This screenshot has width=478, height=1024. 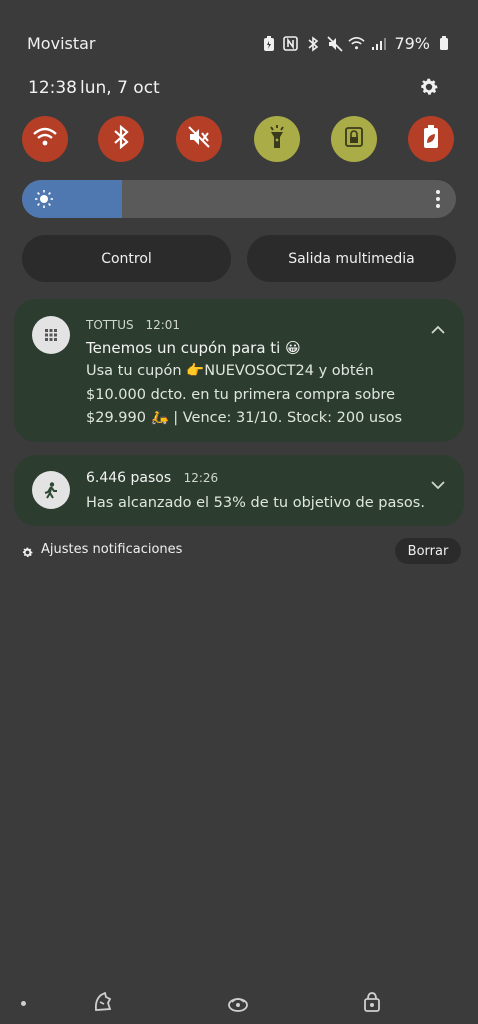 What do you see at coordinates (239, 551) in the screenshot?
I see `notification-footer: Ajustes notificaciones Borrar` at bounding box center [239, 551].